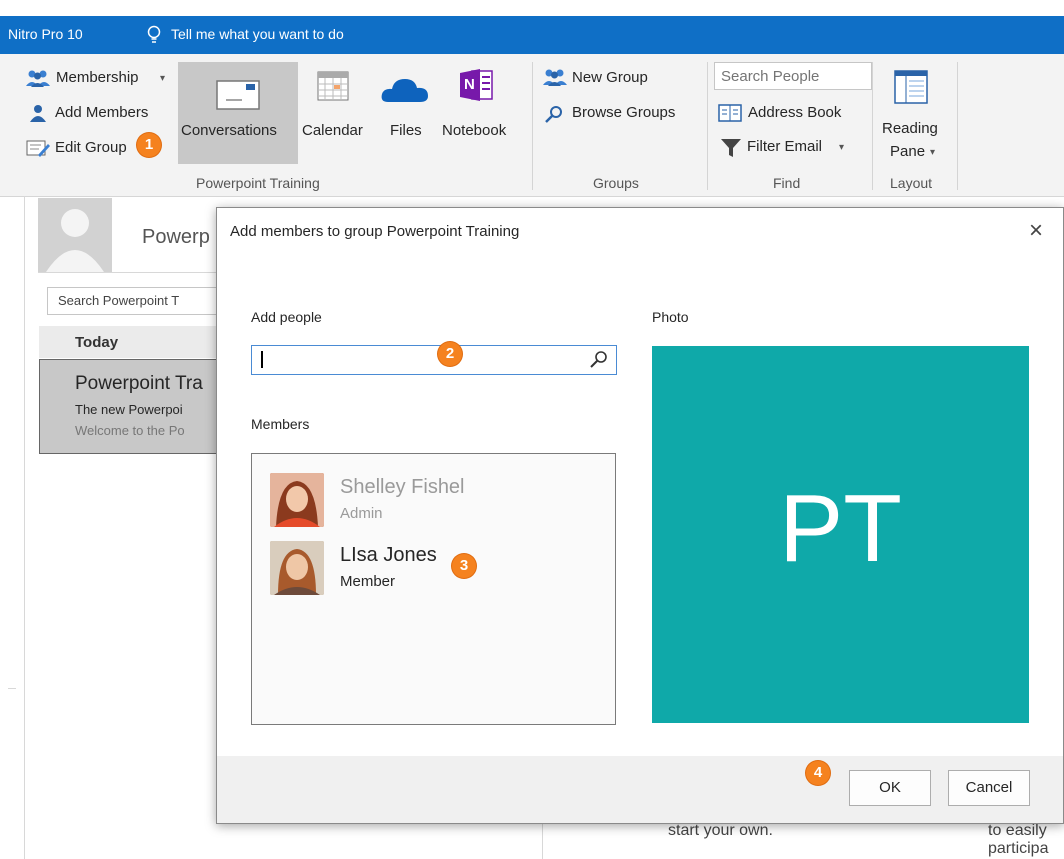  I want to click on conversations-label: Conversations, so click(229, 130).